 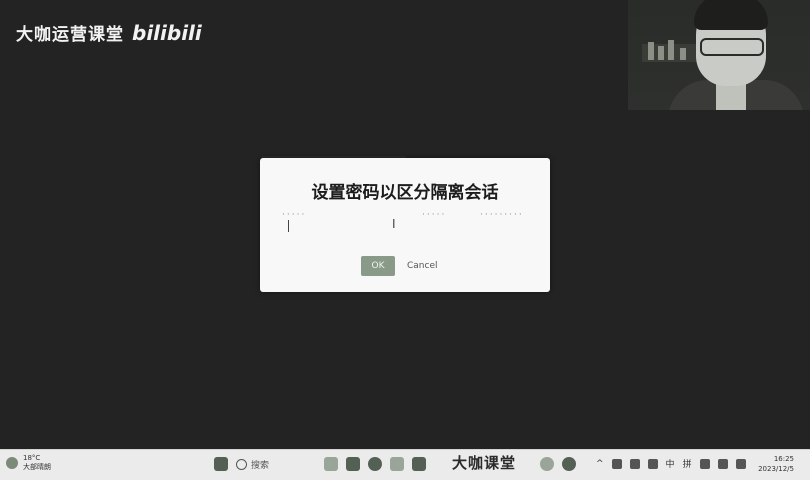 What do you see at coordinates (12, 463) in the screenshot?
I see `weather-icon` at bounding box center [12, 463].